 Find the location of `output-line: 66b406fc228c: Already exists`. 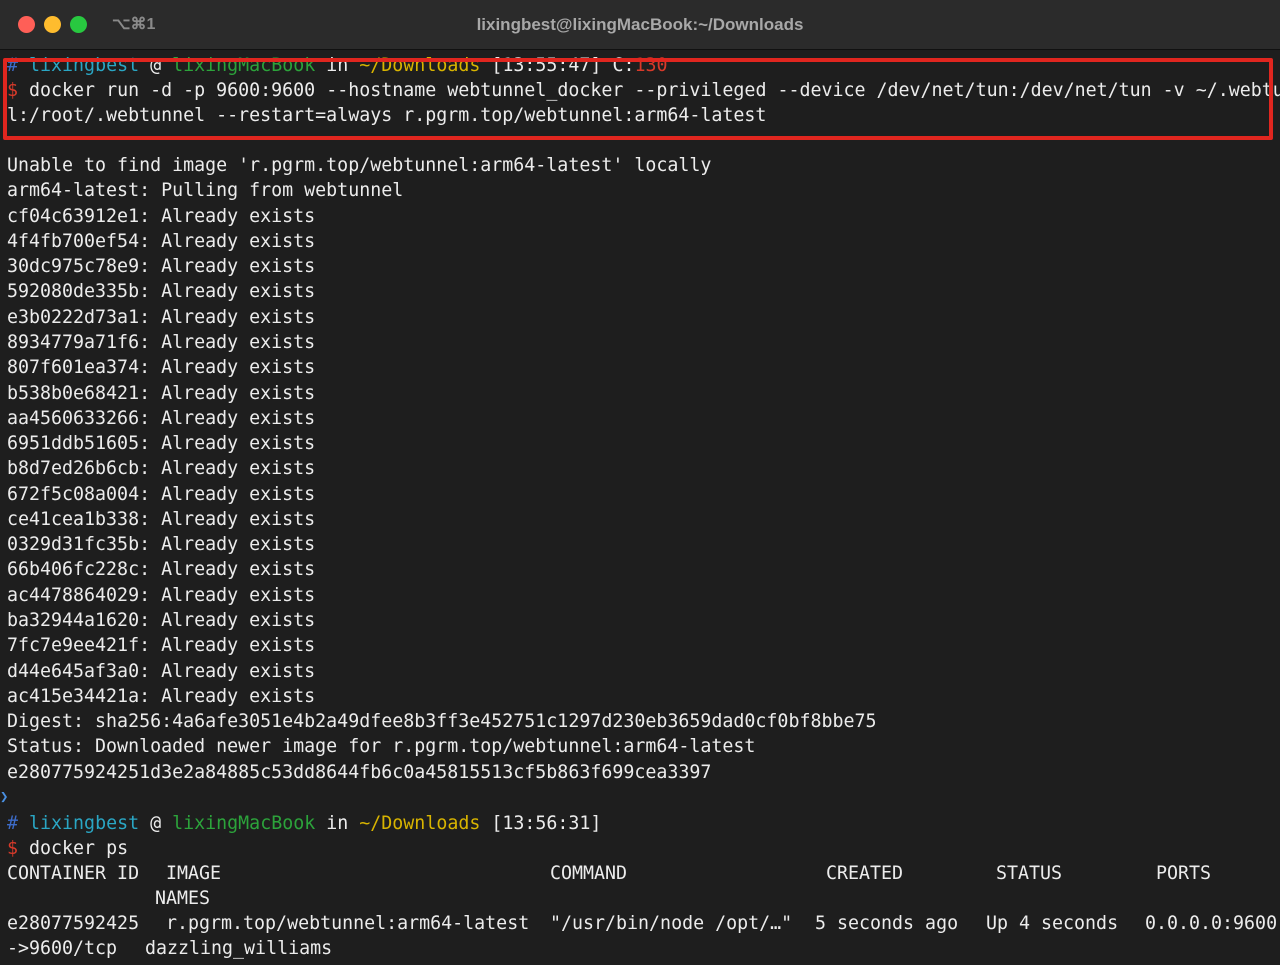

output-line: 66b406fc228c: Already exists is located at coordinates (161, 569).